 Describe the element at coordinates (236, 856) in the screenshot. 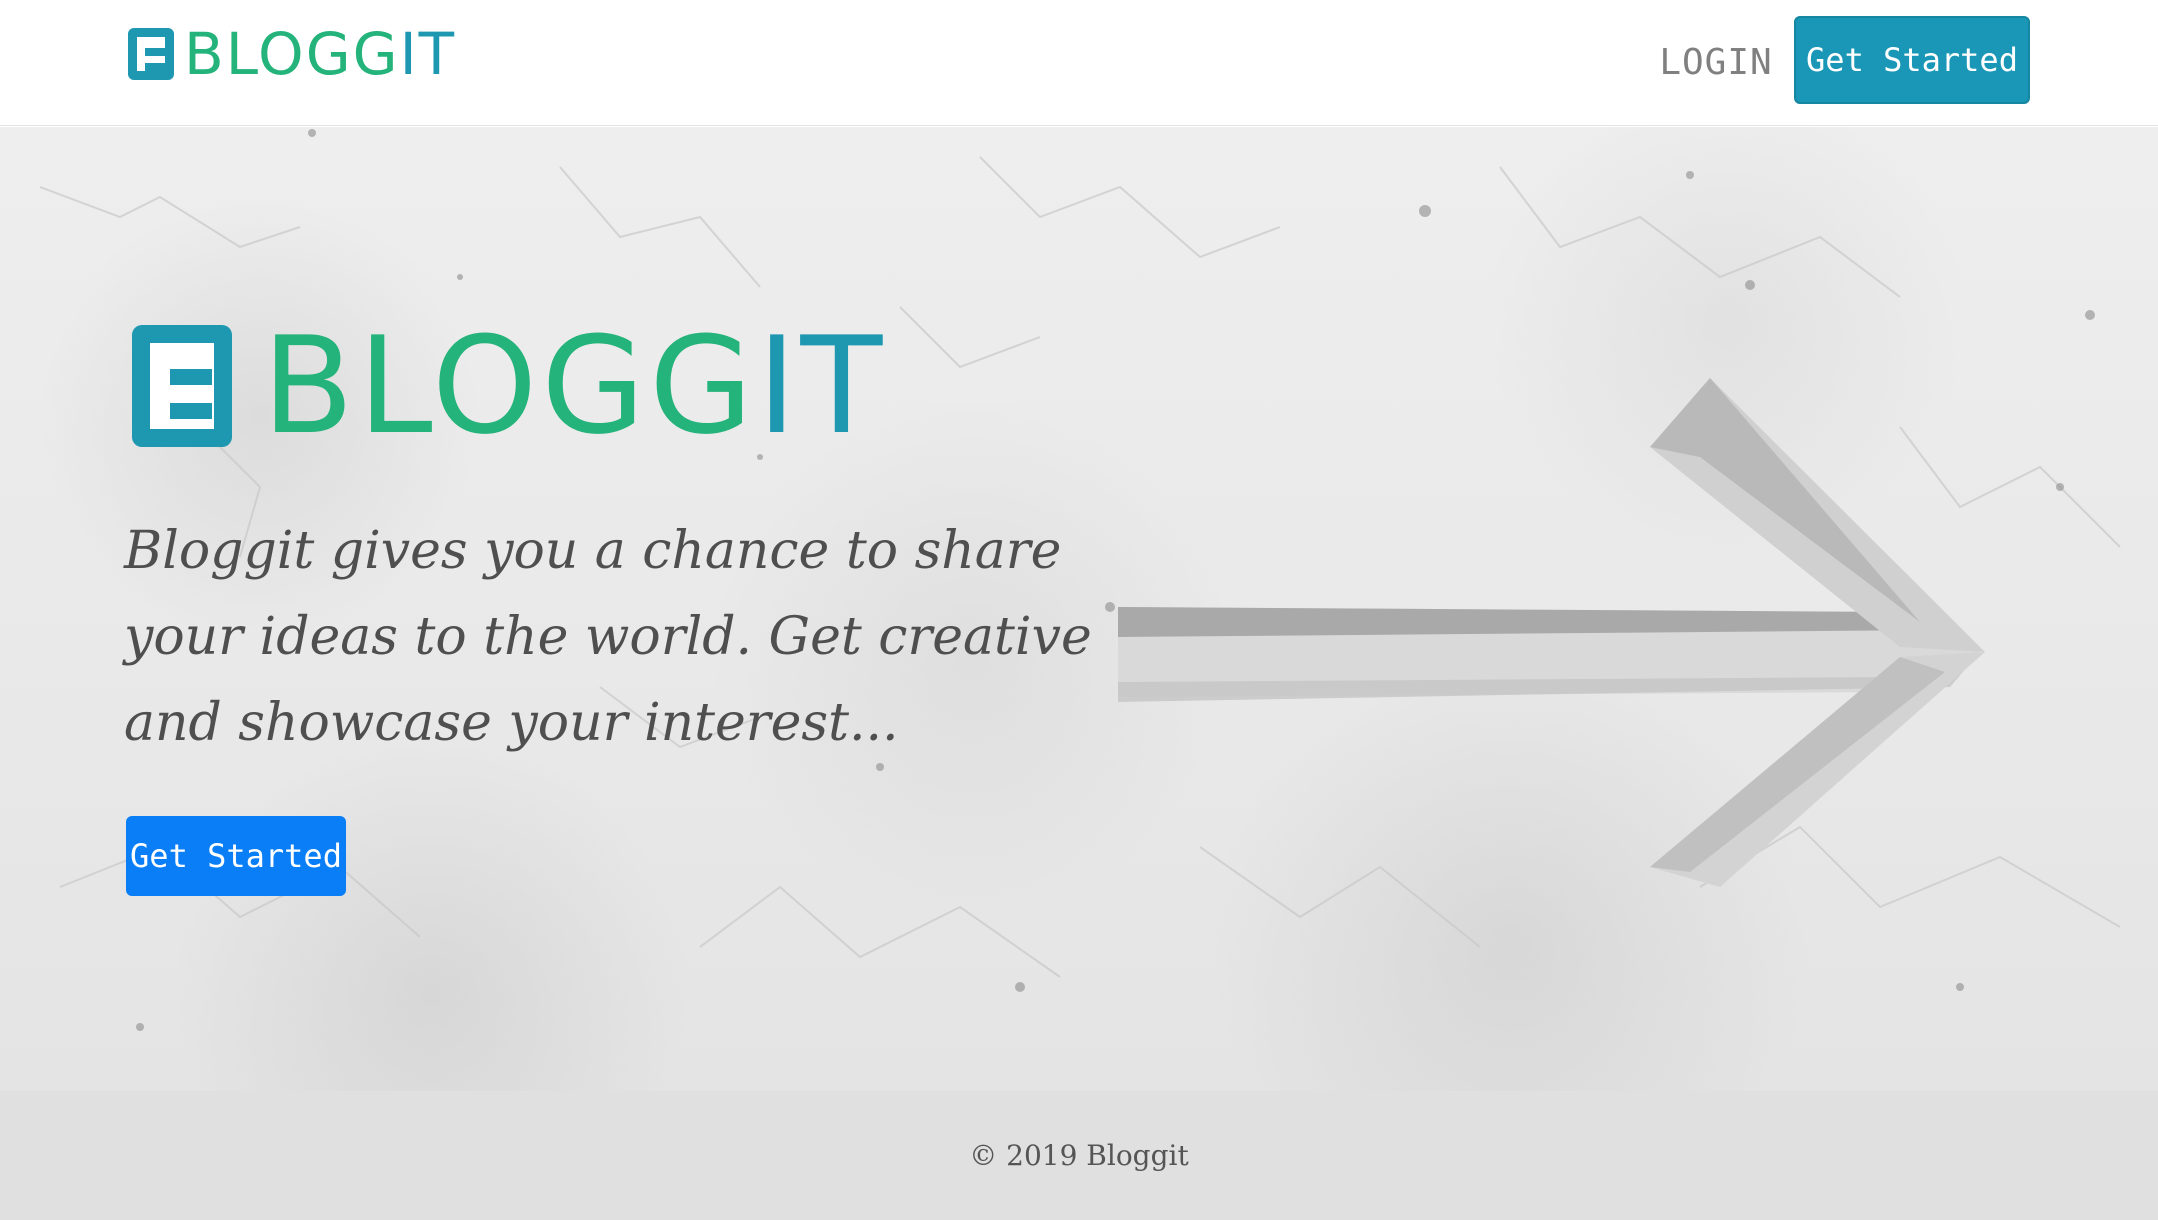

I see `get-started-hero-button: Get Started` at that location.